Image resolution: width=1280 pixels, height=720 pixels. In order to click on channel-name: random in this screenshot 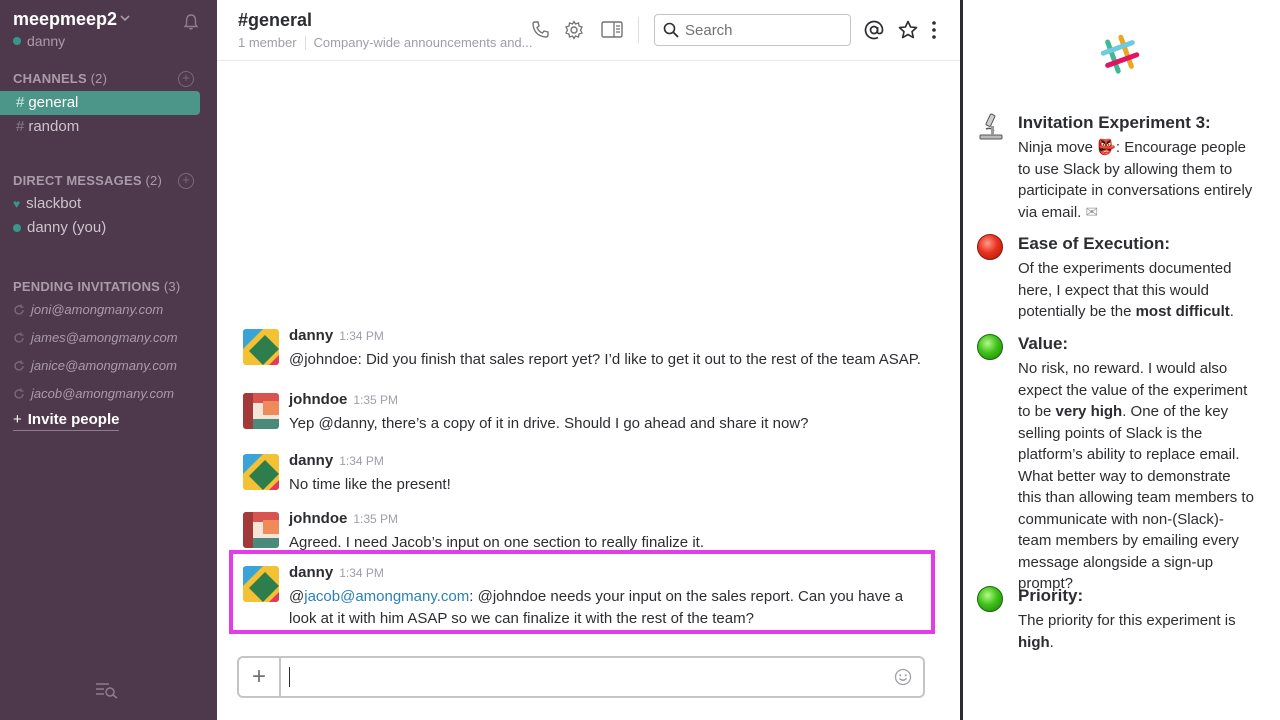, I will do `click(54, 126)`.